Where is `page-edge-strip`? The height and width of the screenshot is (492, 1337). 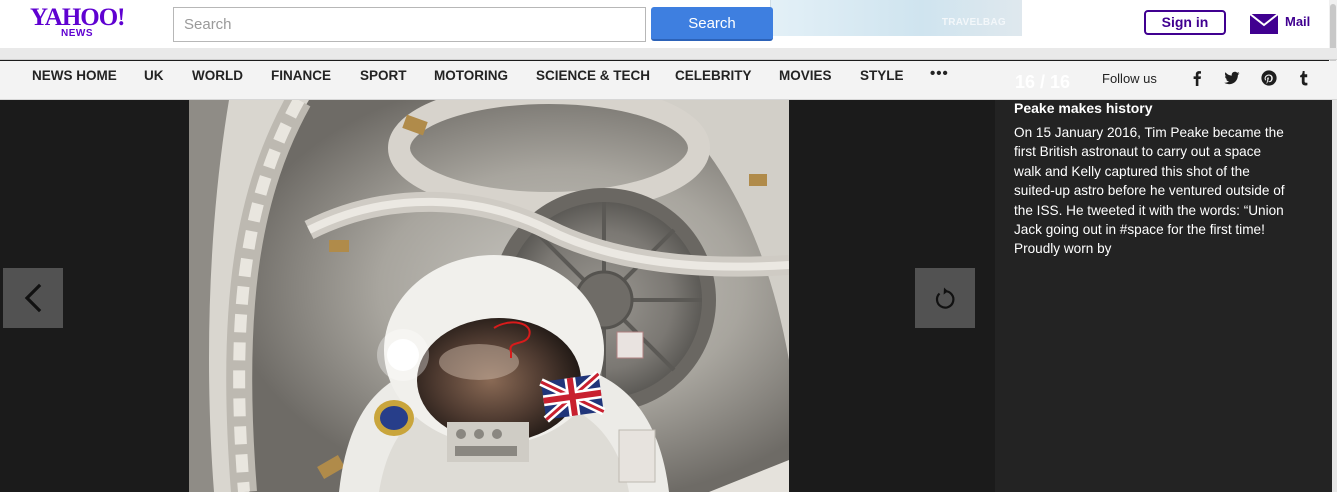 page-edge-strip is located at coordinates (1334, 296).